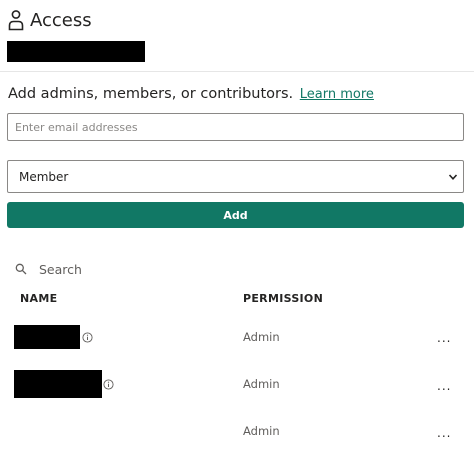 The height and width of the screenshot is (459, 474). Describe the element at coordinates (337, 94) in the screenshot. I see `learn-more-link: Learn more` at that location.